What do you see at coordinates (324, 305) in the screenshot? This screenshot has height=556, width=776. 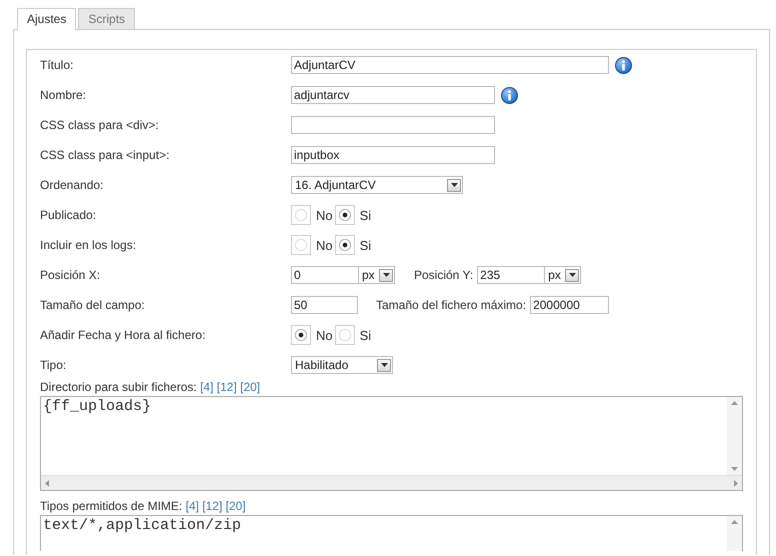 I see `text-field: 50` at bounding box center [324, 305].